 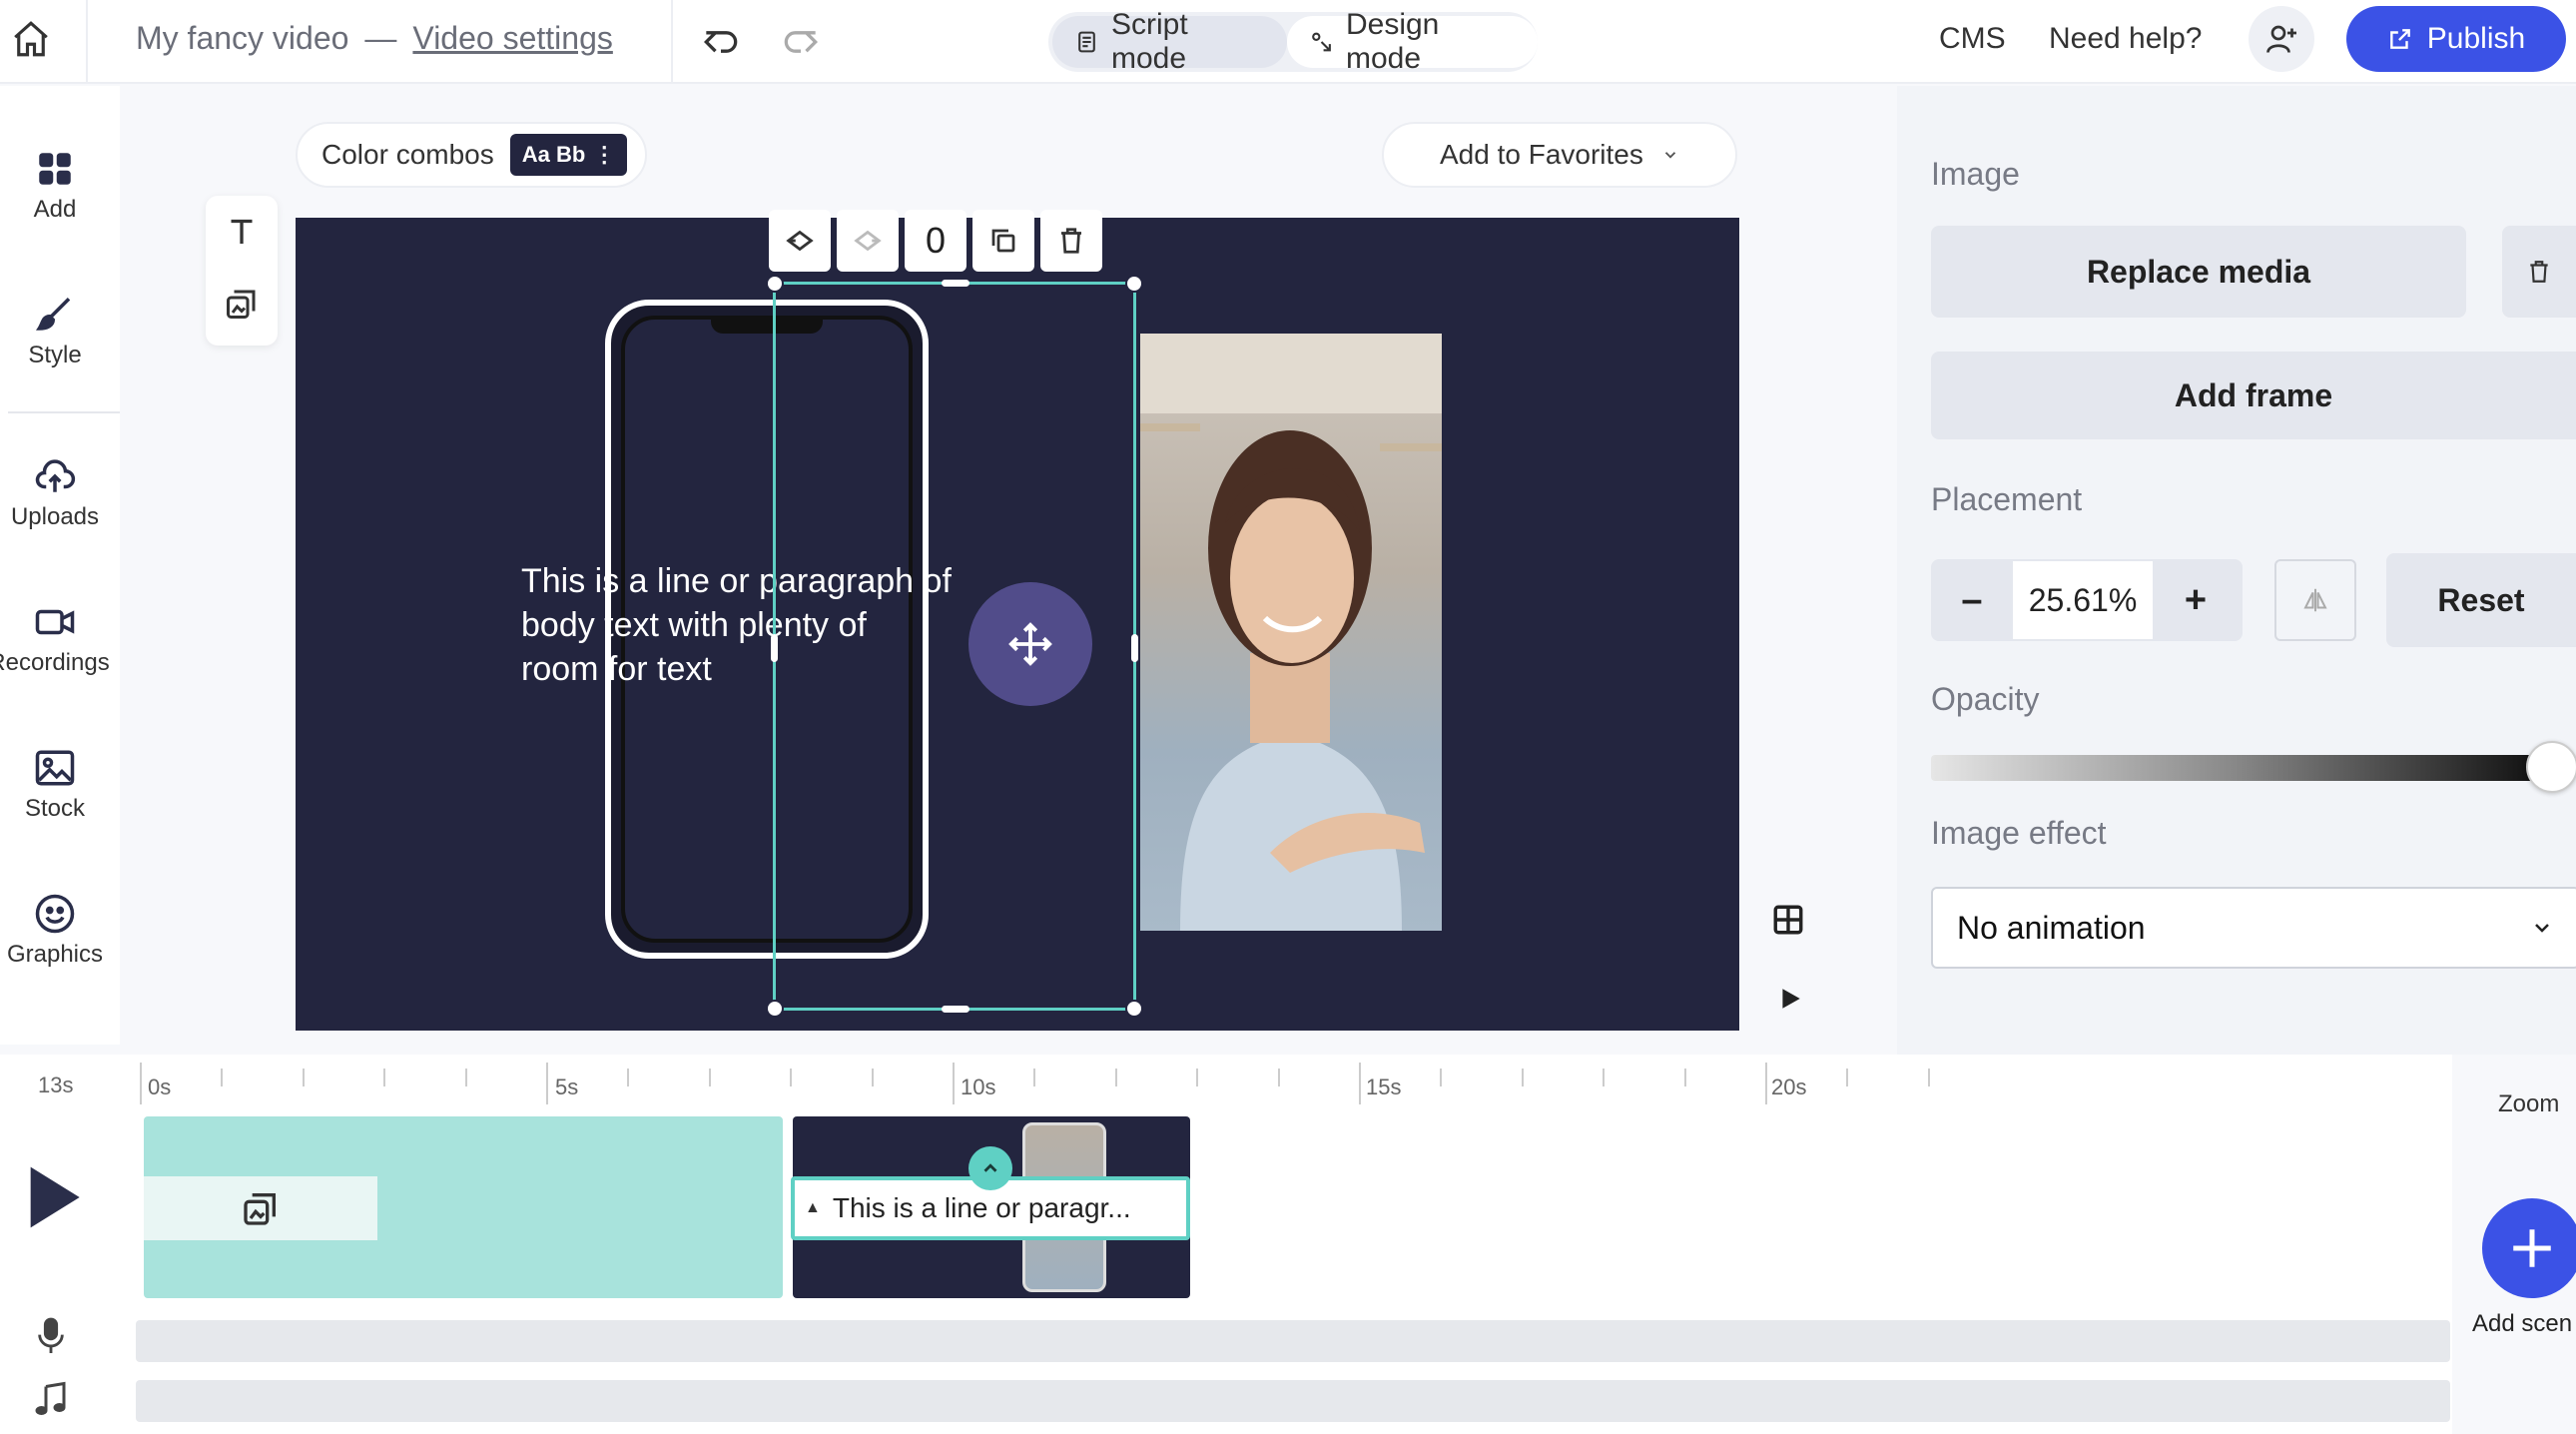 I want to click on duplicate-button, so click(x=1003, y=241).